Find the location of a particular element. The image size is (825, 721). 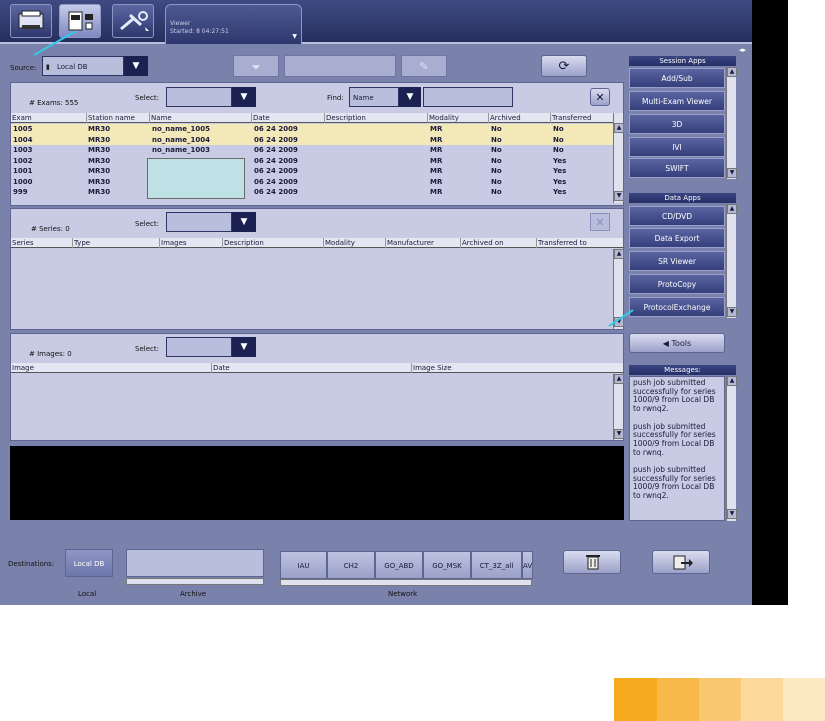

col-name: Name is located at coordinates (160, 118).